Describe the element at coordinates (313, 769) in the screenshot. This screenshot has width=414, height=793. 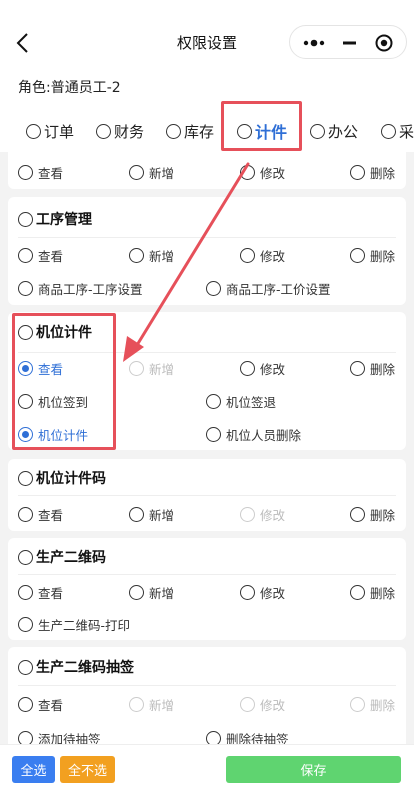
I see `save-button: 保存` at that location.